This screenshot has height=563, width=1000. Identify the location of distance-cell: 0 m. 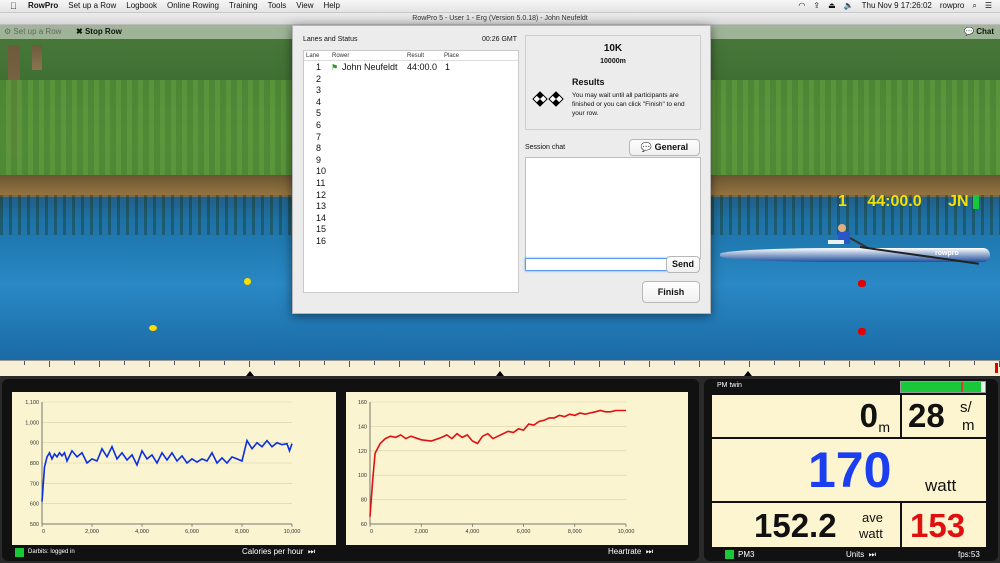
(806, 416).